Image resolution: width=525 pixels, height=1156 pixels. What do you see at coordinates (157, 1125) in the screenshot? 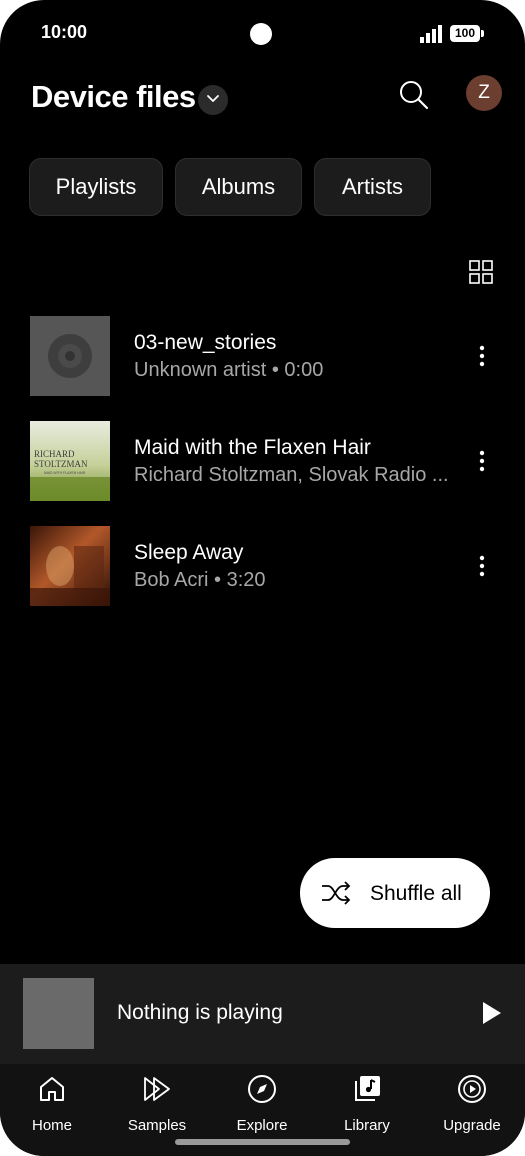
I see `nav-samples-label: Samples` at bounding box center [157, 1125].